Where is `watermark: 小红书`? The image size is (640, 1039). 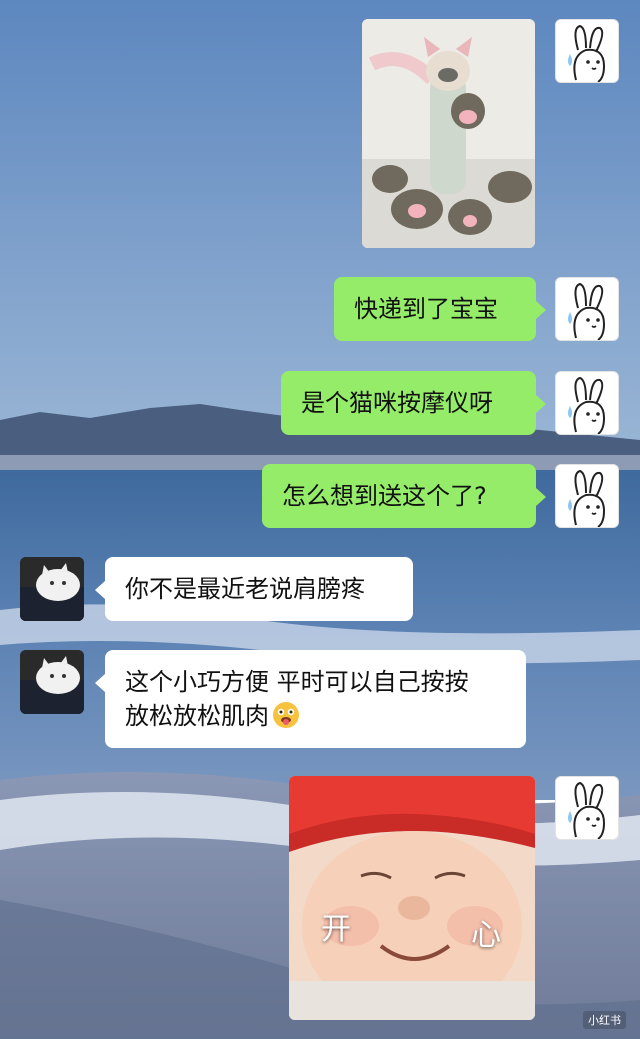
watermark: 小红书 is located at coordinates (604, 1020).